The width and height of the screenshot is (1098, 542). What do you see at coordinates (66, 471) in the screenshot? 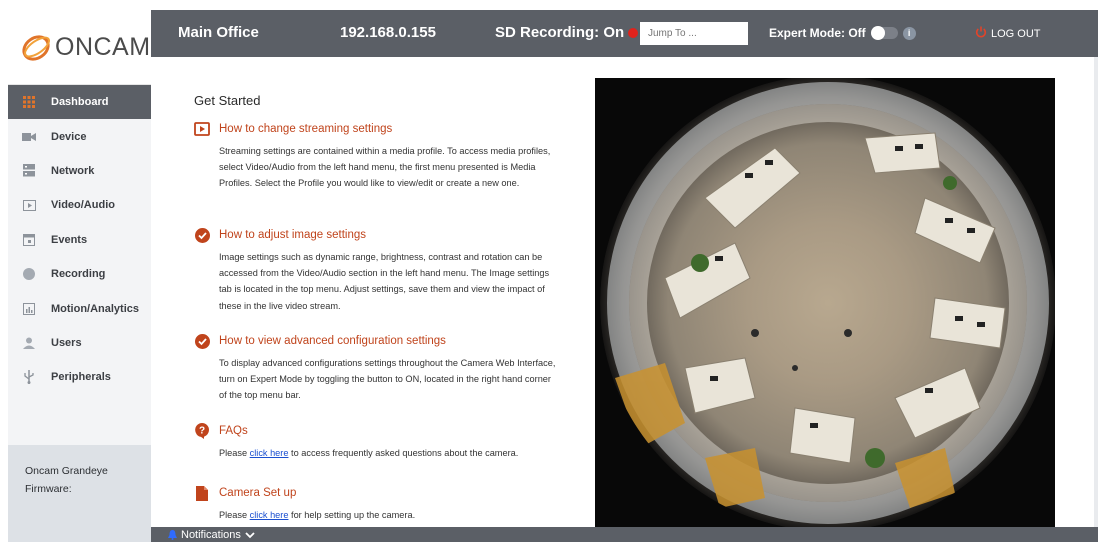
I see `firmware-product: Oncam Grandeye` at bounding box center [66, 471].